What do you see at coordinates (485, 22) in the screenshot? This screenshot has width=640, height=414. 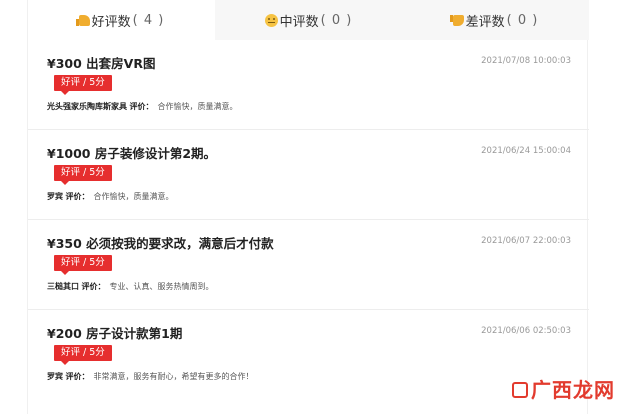 I see `tab-label: 差评数` at bounding box center [485, 22].